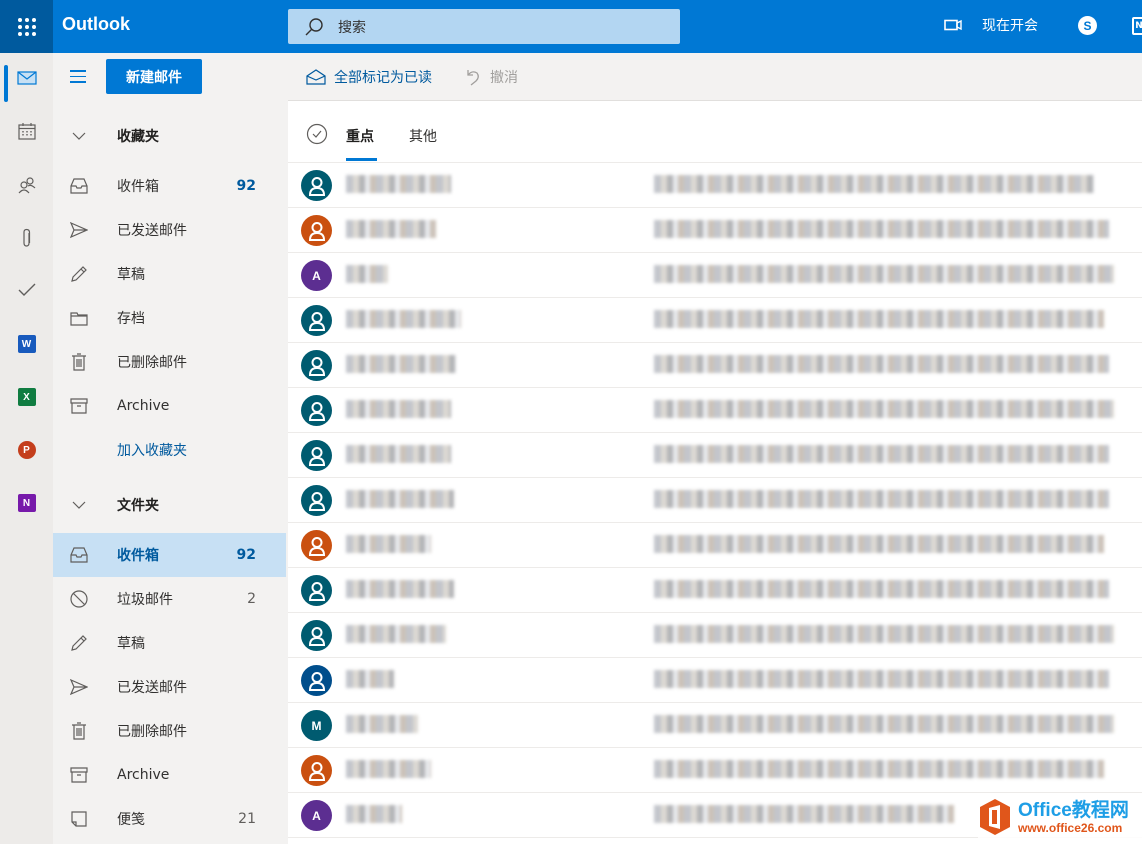 The image size is (1142, 844). I want to click on rail-mail, so click(26, 78).